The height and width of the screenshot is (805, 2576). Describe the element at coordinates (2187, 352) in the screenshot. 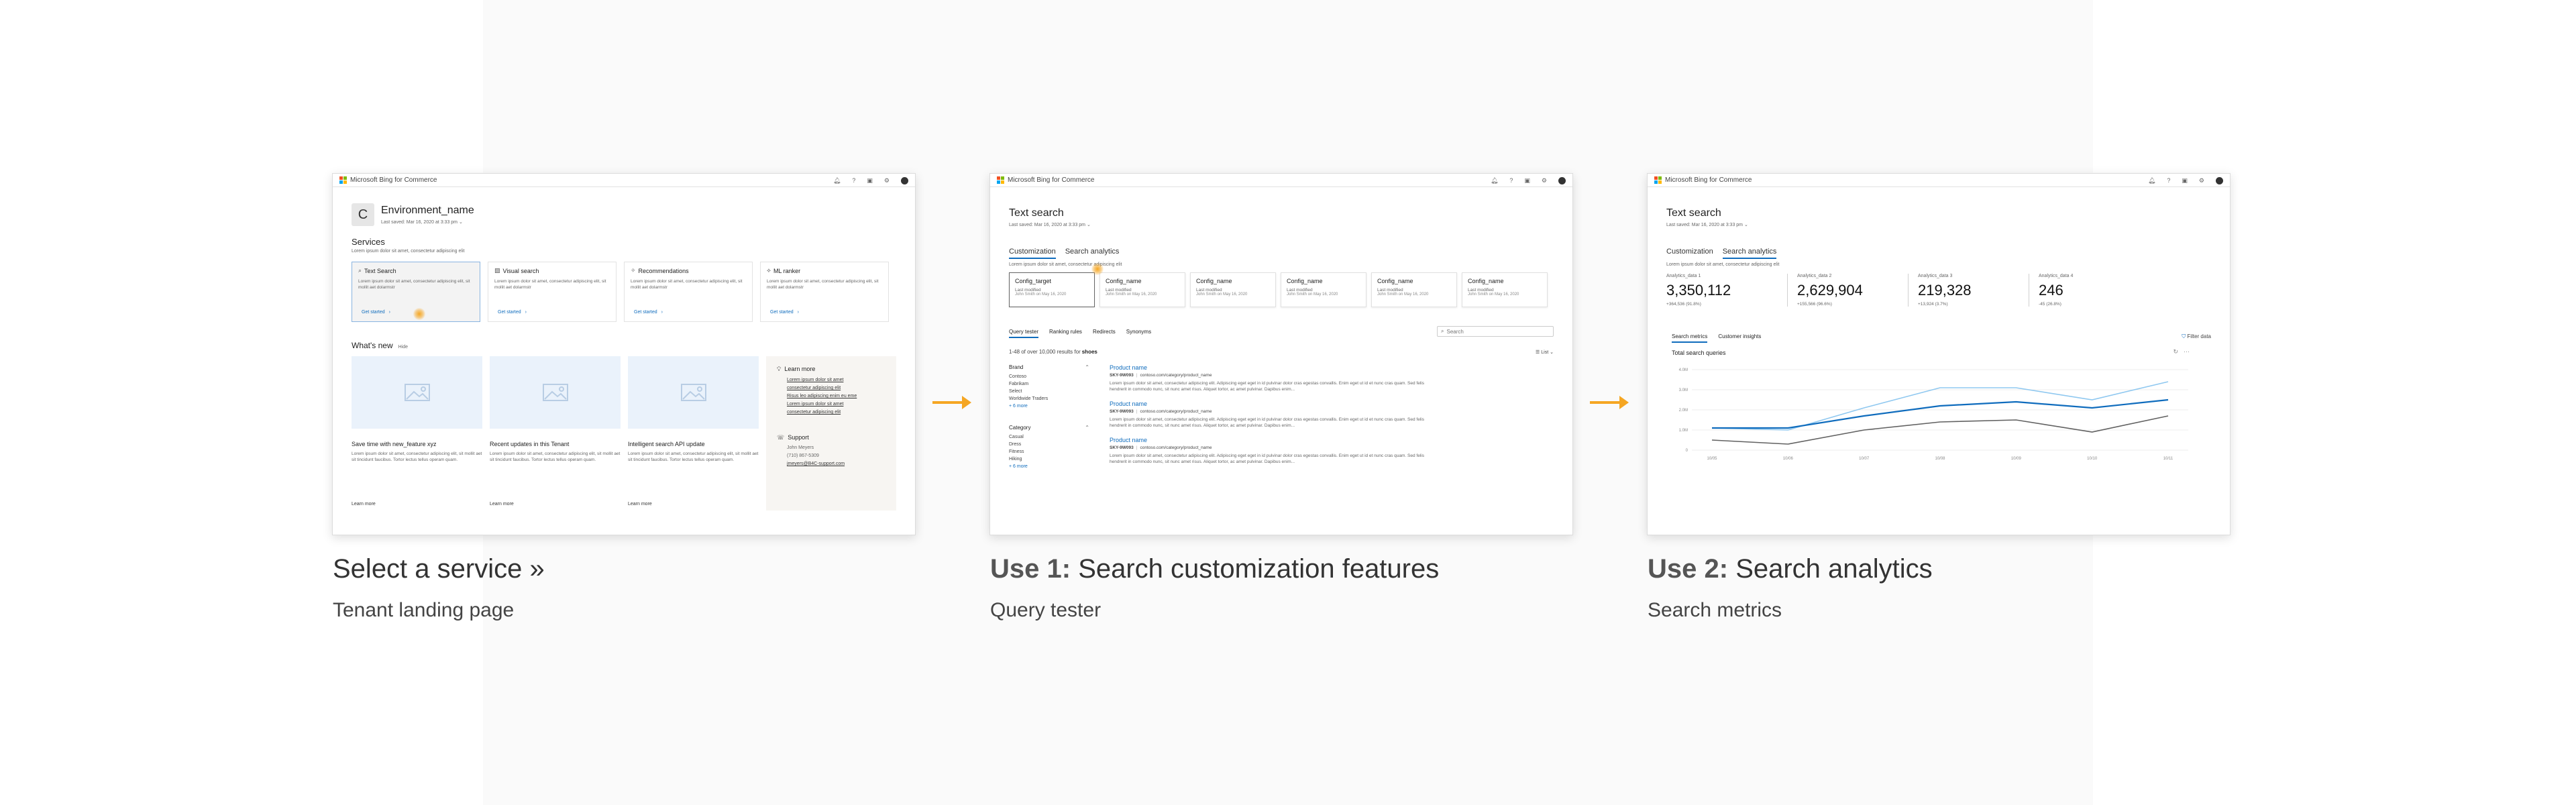

I see `more-icon: ···` at that location.